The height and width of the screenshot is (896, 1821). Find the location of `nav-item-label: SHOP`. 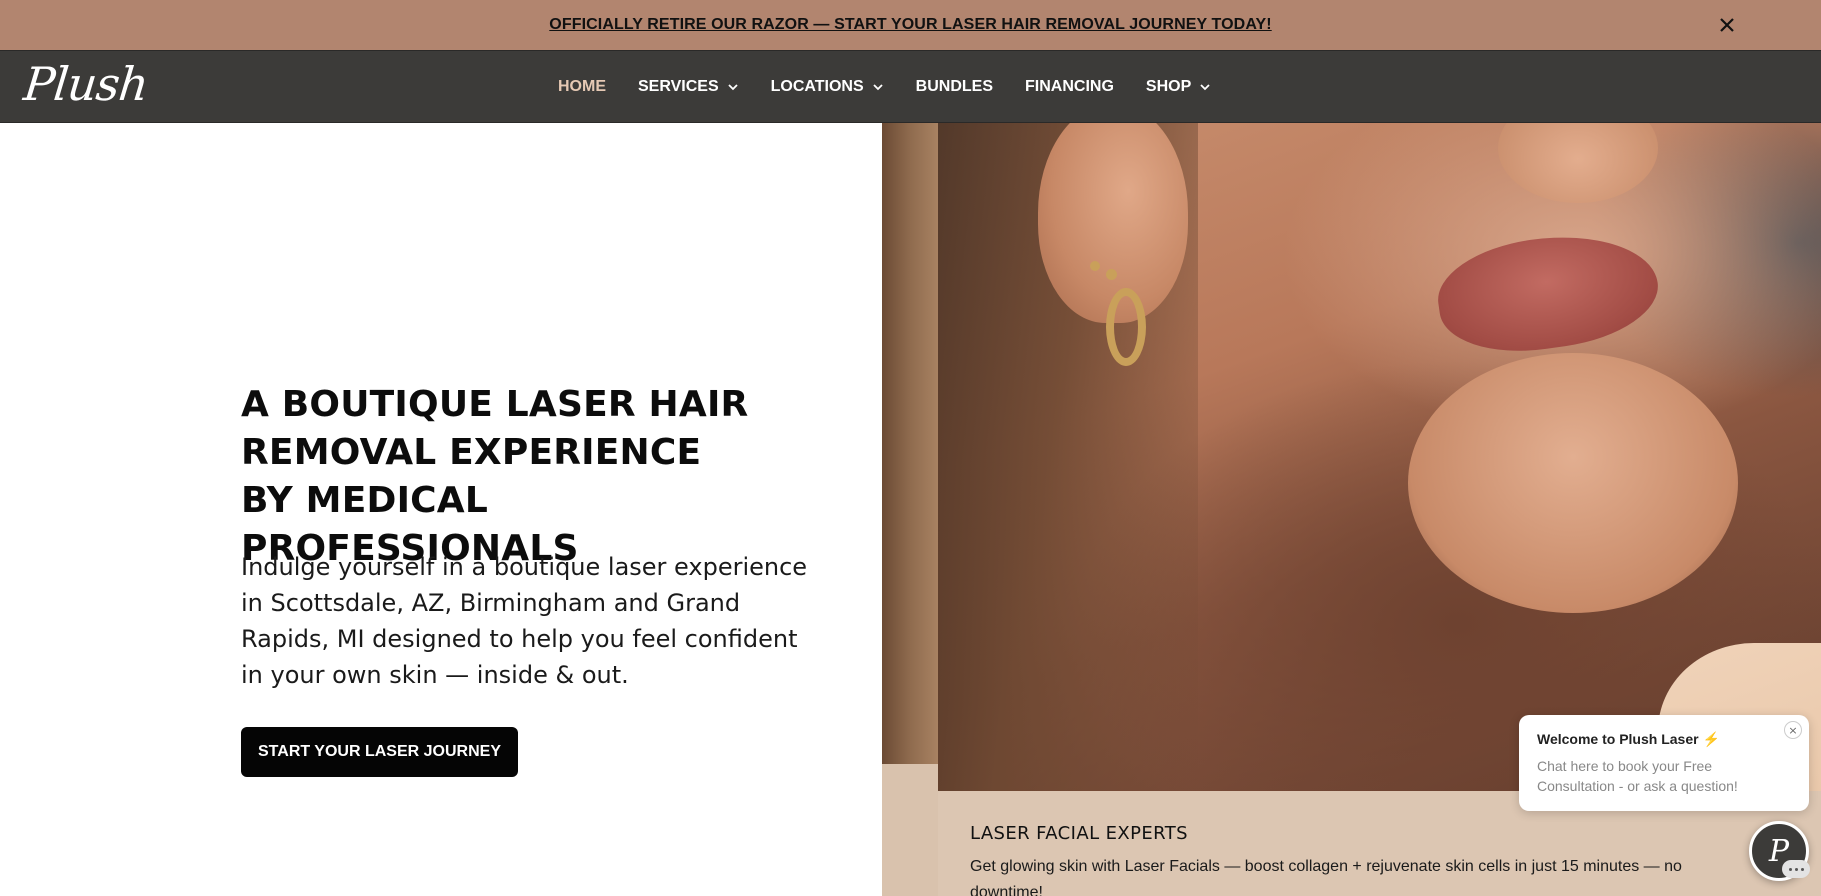

nav-item-label: SHOP is located at coordinates (1168, 86).